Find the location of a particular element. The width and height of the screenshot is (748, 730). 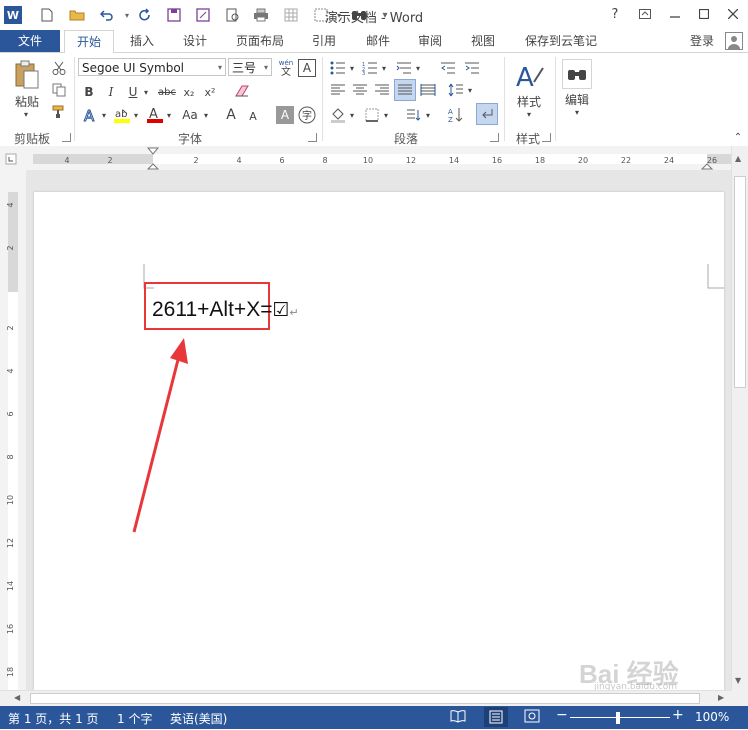

vertical-scrollbar: ▲ ▼ is located at coordinates (739, 418).